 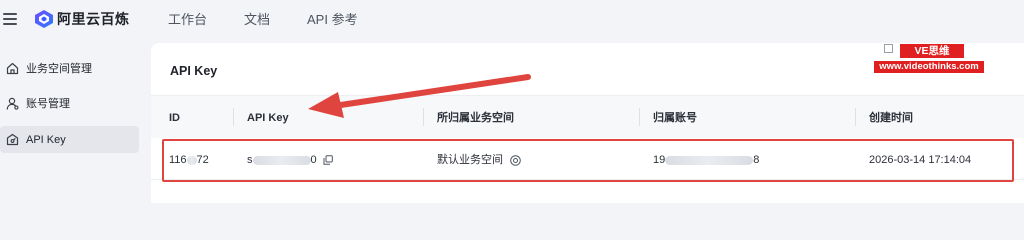 I want to click on cell-workspace: 默认业务空间, so click(x=479, y=160).